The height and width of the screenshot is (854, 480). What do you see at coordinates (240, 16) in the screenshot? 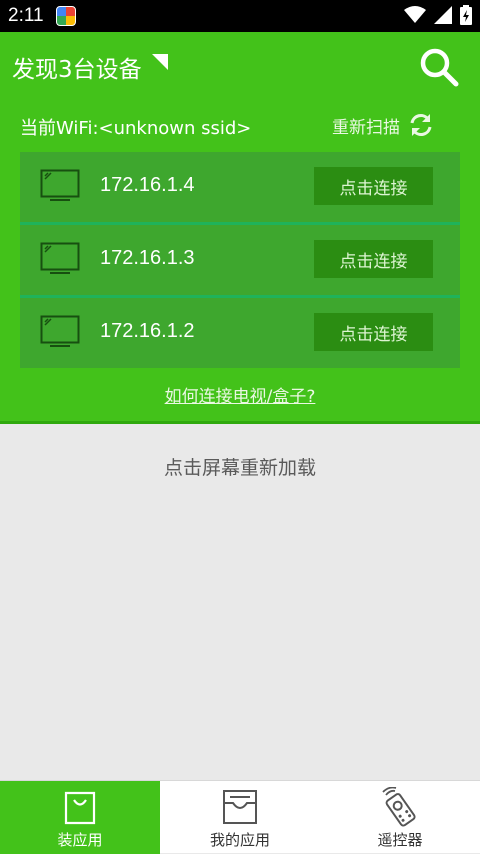
I see `status-bar: 2:11` at bounding box center [240, 16].